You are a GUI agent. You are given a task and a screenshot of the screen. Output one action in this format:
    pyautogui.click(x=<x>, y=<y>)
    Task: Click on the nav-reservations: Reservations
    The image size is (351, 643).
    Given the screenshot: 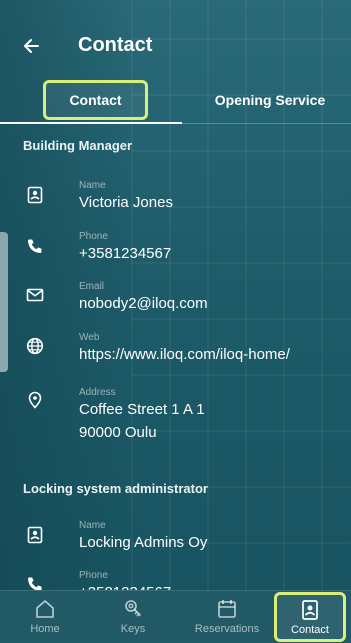 What is the action you would take?
    pyautogui.click(x=227, y=617)
    